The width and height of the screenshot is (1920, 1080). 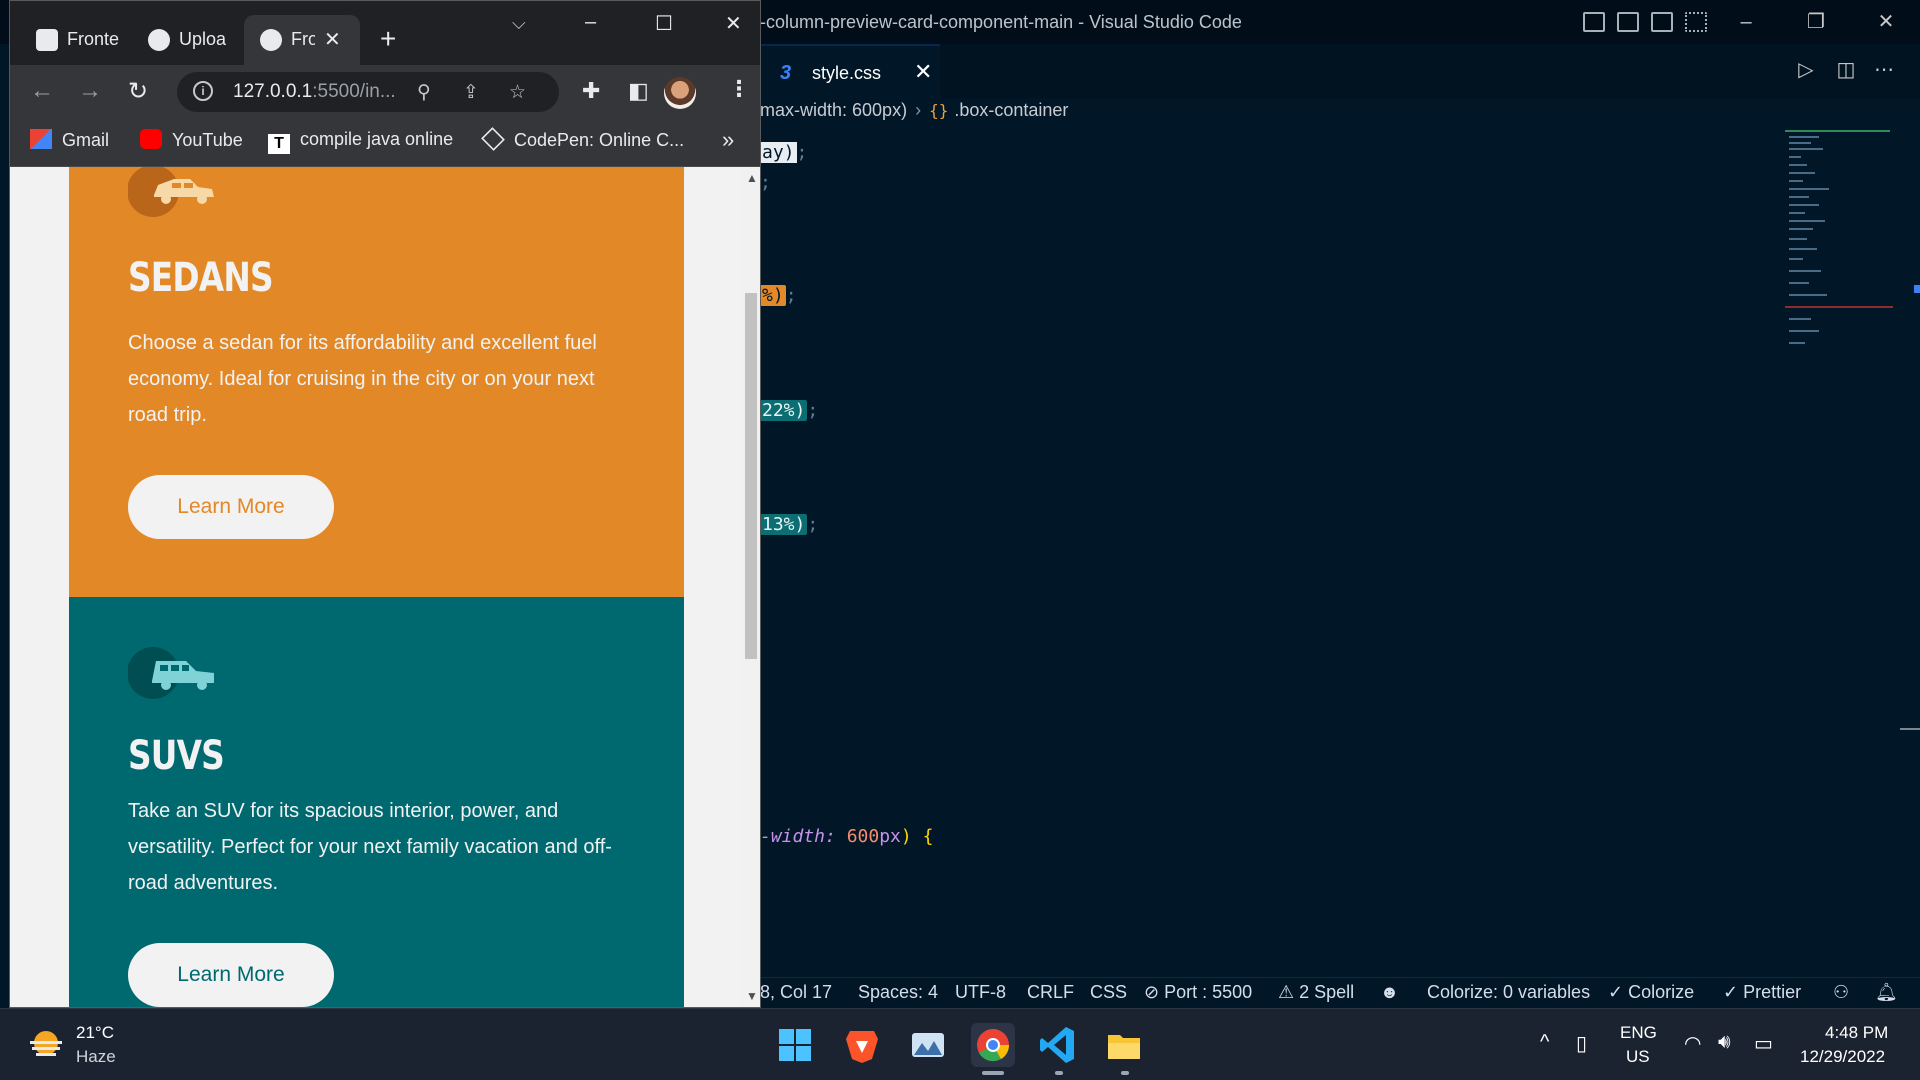 I want to click on chrome-taskbar-icon, so click(x=993, y=1045).